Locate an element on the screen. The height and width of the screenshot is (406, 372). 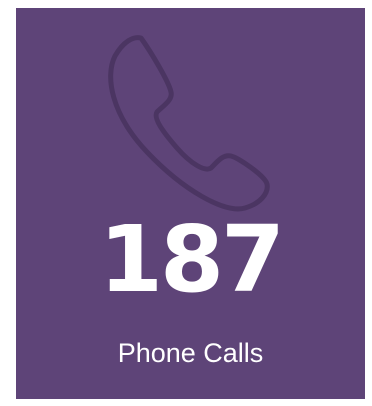
phone-calls-count: 187 is located at coordinates (191, 259).